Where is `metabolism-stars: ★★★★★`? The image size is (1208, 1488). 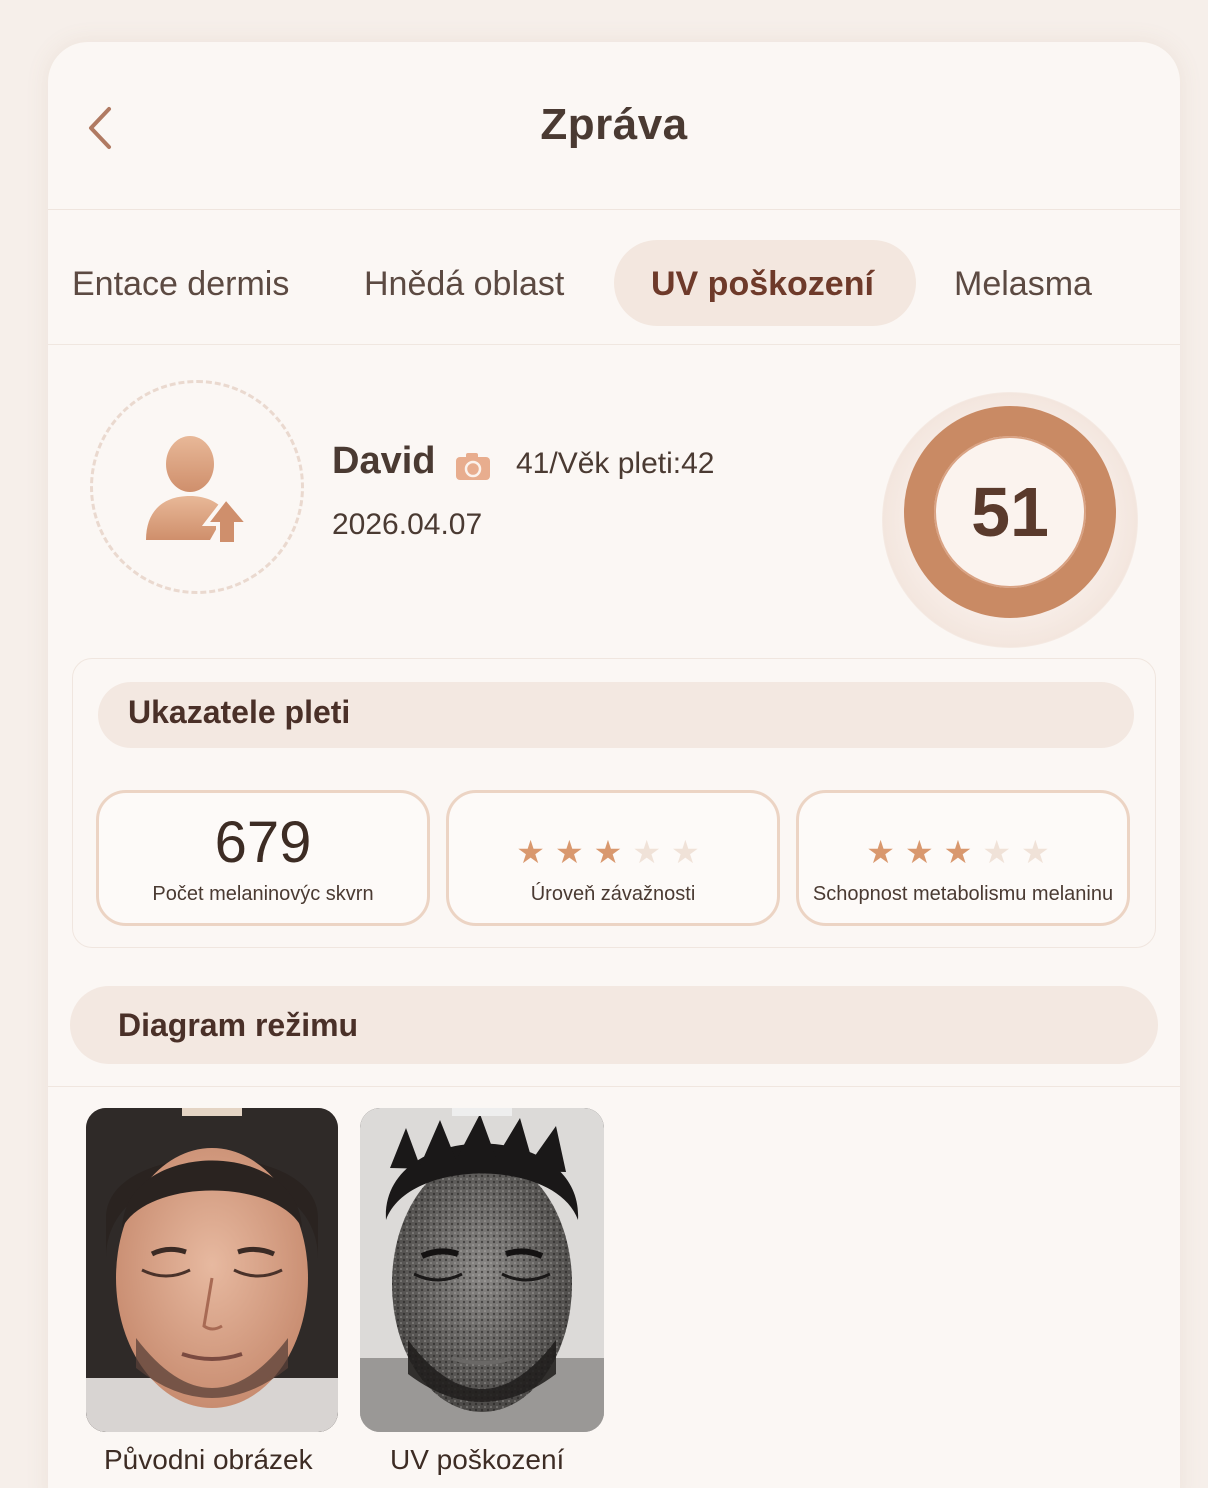 metabolism-stars: ★★★★★ is located at coordinates (963, 852).